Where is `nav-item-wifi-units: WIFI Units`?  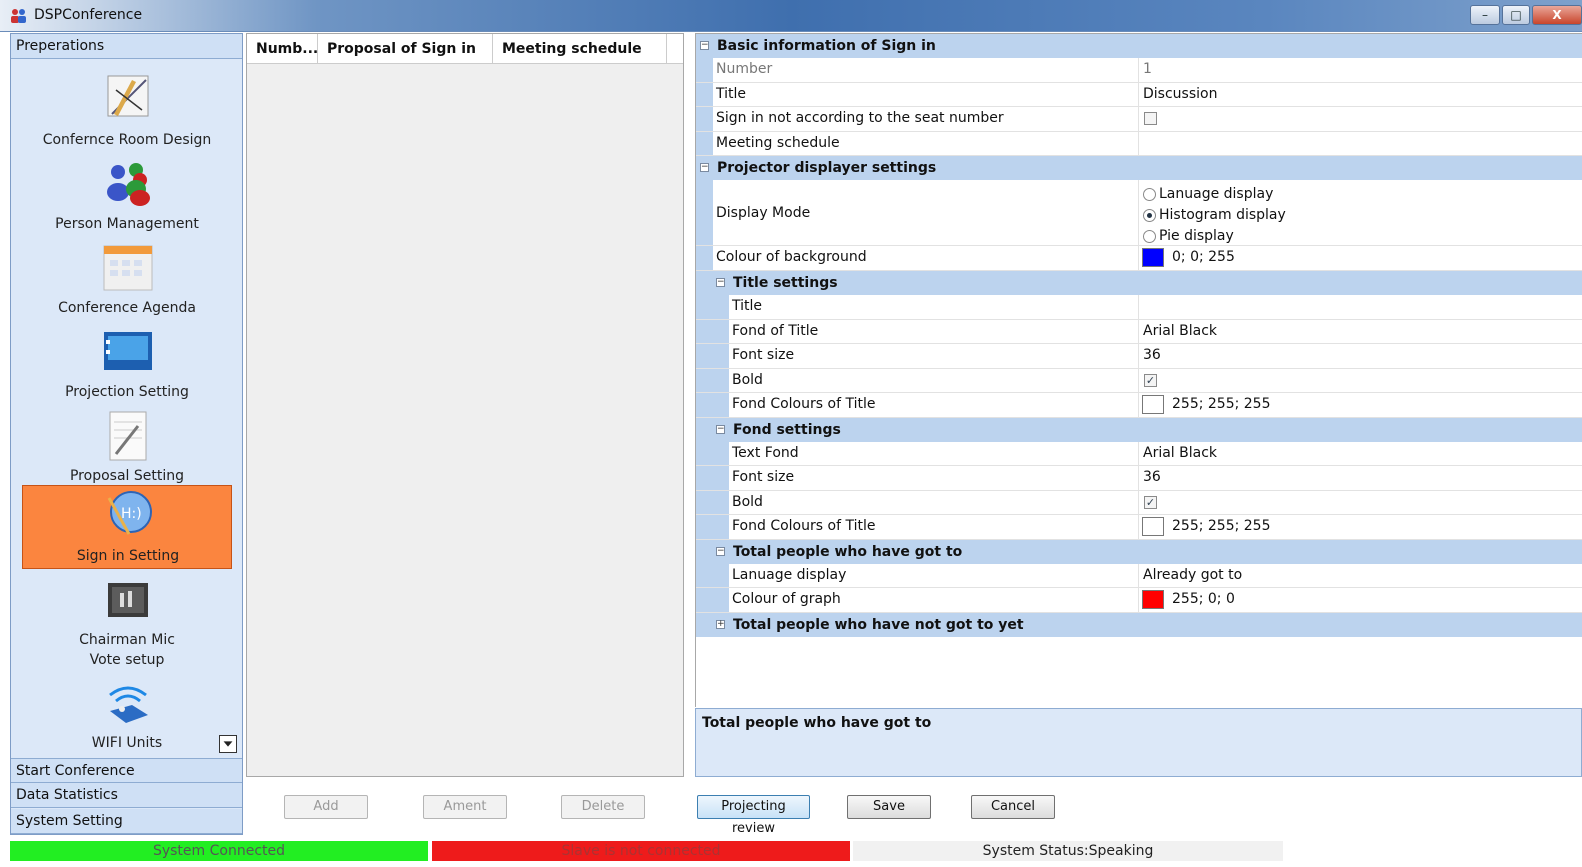 nav-item-wifi-units: WIFI Units is located at coordinates (127, 716).